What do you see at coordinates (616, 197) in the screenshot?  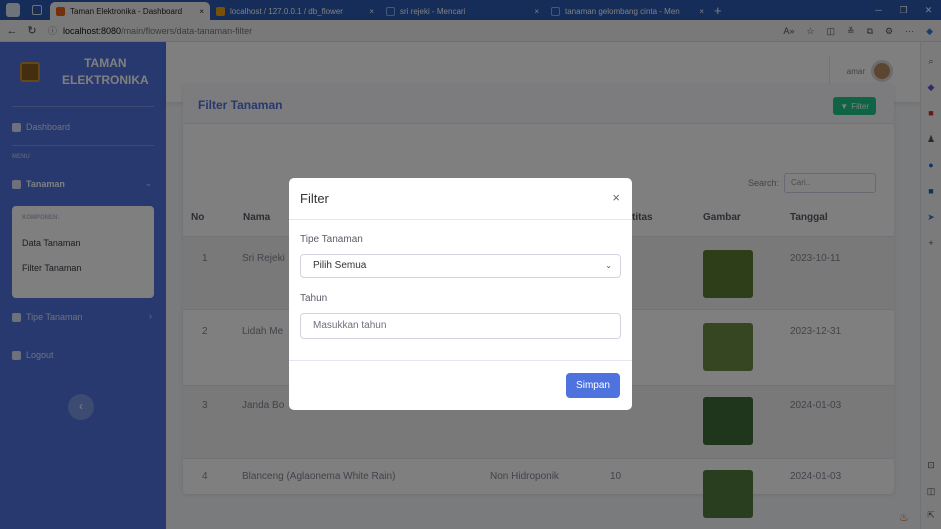 I see `modal-close-icon: ×` at bounding box center [616, 197].